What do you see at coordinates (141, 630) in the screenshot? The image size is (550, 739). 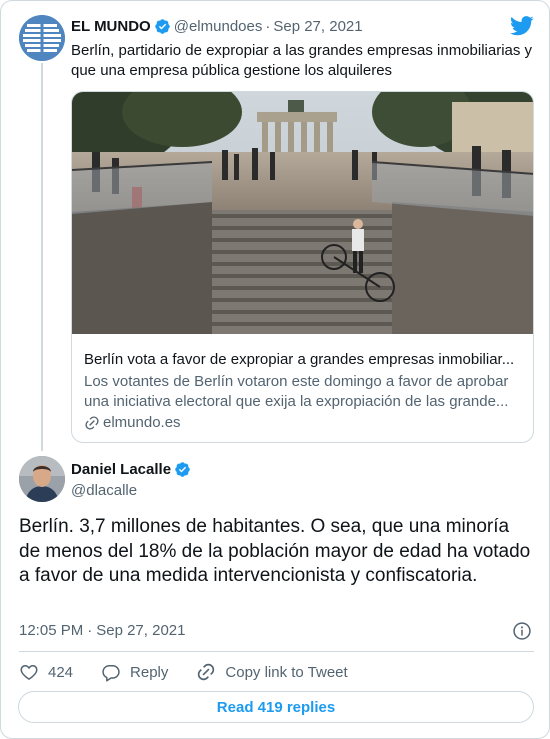 I see `tweet-date: Sep 27, 2021` at bounding box center [141, 630].